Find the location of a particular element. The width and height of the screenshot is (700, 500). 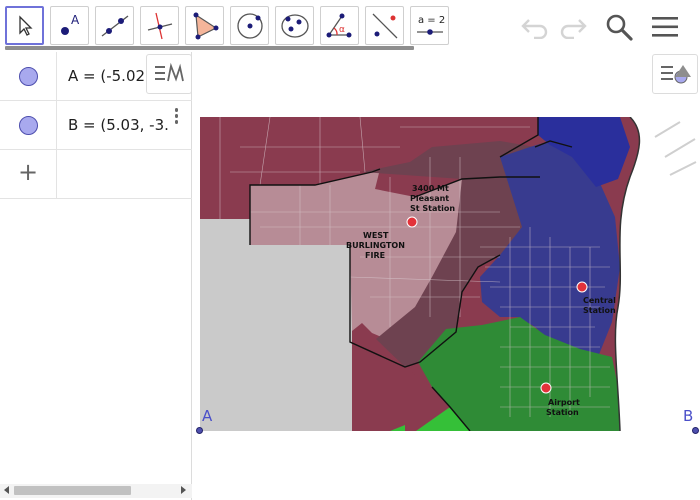

main-menu-button is located at coordinates (665, 27).